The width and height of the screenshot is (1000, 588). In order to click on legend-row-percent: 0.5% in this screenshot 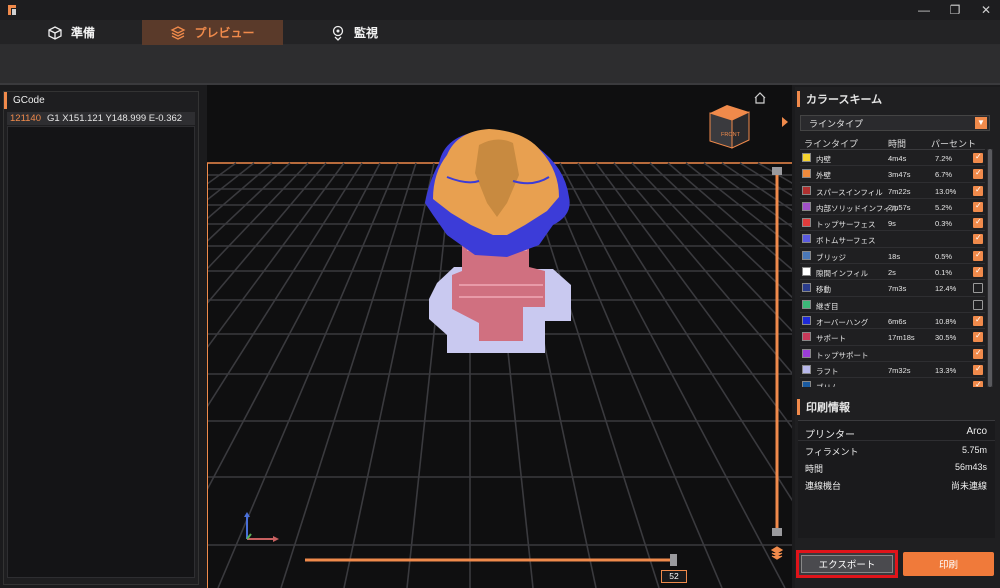, I will do `click(944, 256)`.